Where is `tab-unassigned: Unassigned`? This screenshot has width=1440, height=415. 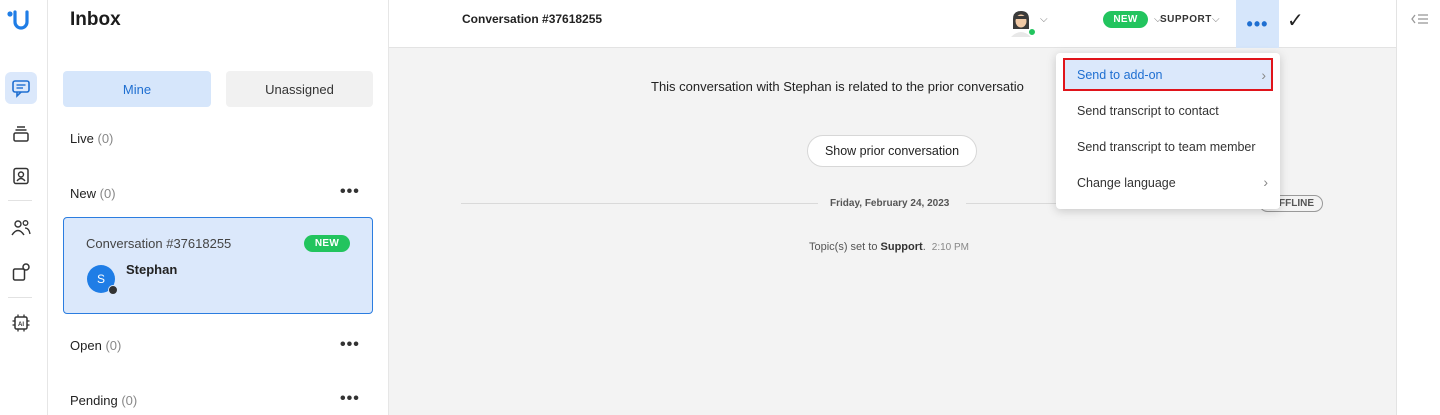 tab-unassigned: Unassigned is located at coordinates (299, 89).